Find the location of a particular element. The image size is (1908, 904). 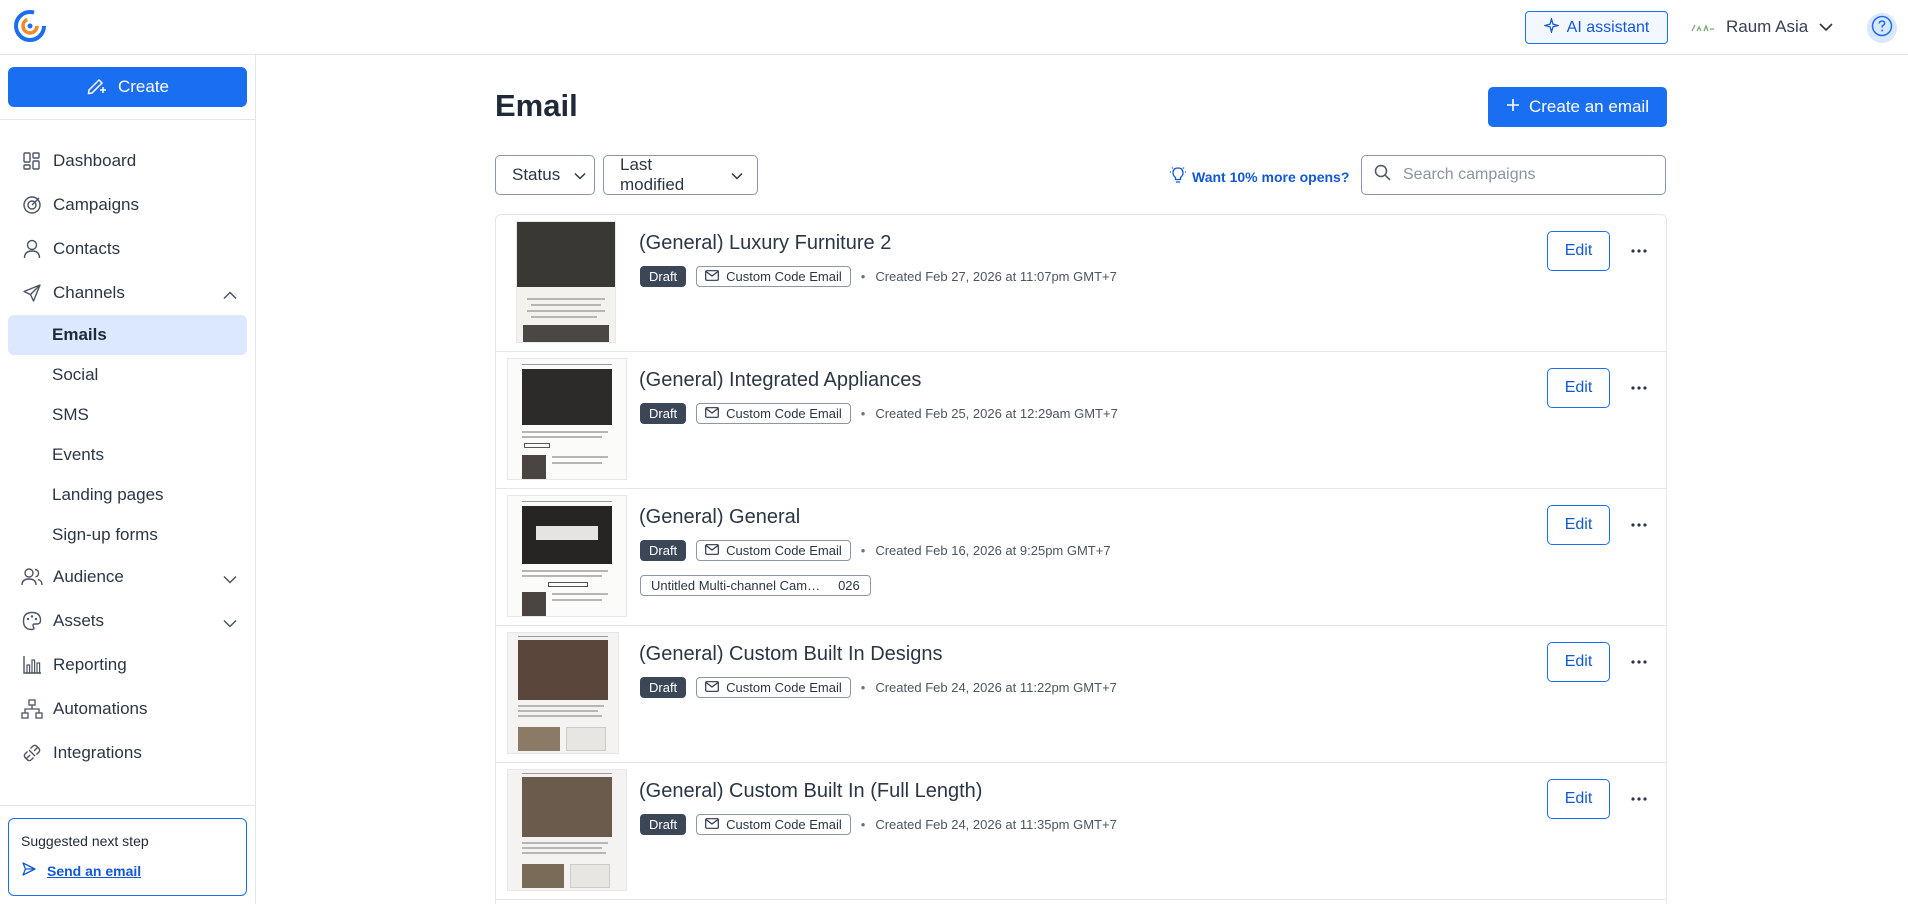

plus-icon is located at coordinates (1513, 107).